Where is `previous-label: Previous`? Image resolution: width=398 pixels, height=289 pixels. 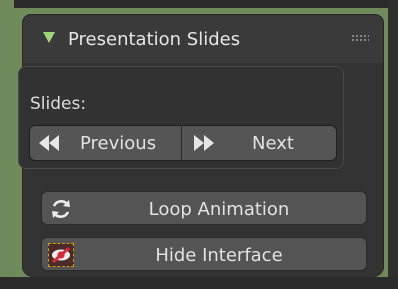
previous-label: Previous is located at coordinates (118, 143).